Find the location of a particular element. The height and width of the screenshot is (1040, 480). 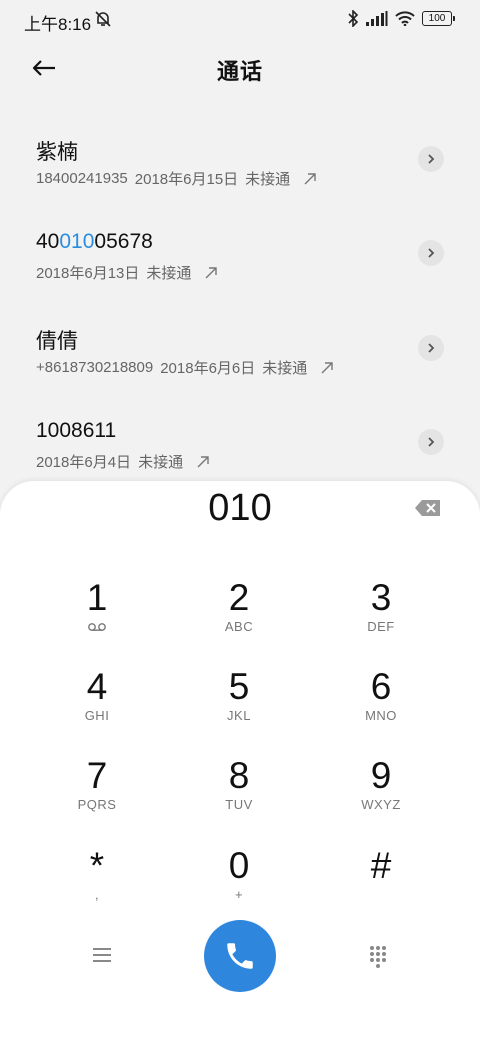

key-6: 6 MNO is located at coordinates (381, 705).